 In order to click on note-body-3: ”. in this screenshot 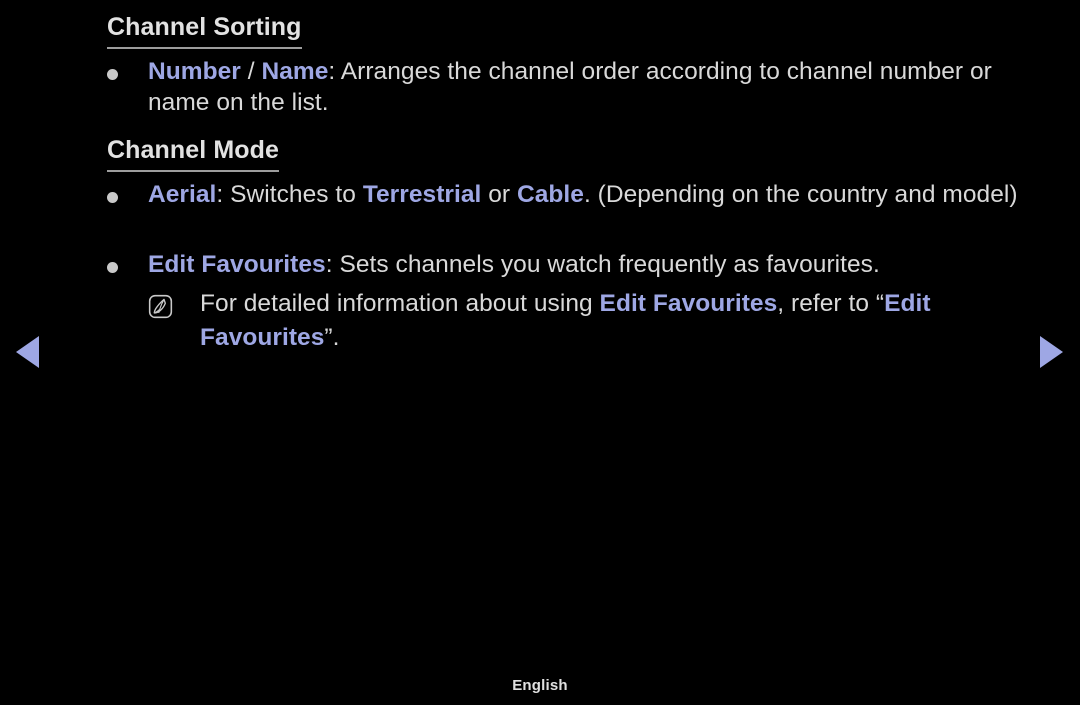, I will do `click(332, 337)`.